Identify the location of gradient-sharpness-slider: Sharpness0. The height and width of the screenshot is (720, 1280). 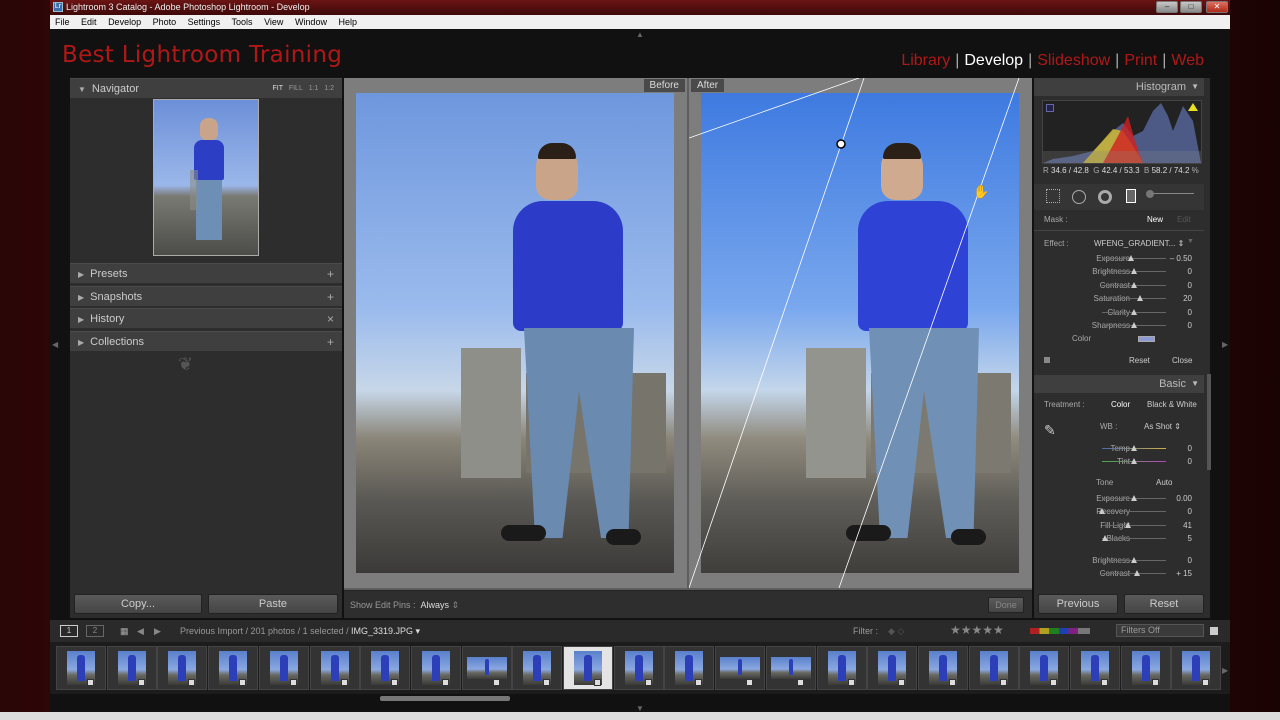
(1120, 325).